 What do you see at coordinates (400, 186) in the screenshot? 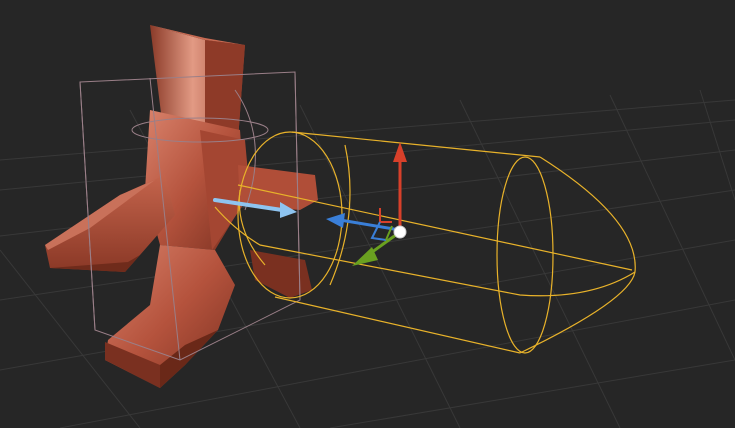
I see `y-axis-handle` at bounding box center [400, 186].